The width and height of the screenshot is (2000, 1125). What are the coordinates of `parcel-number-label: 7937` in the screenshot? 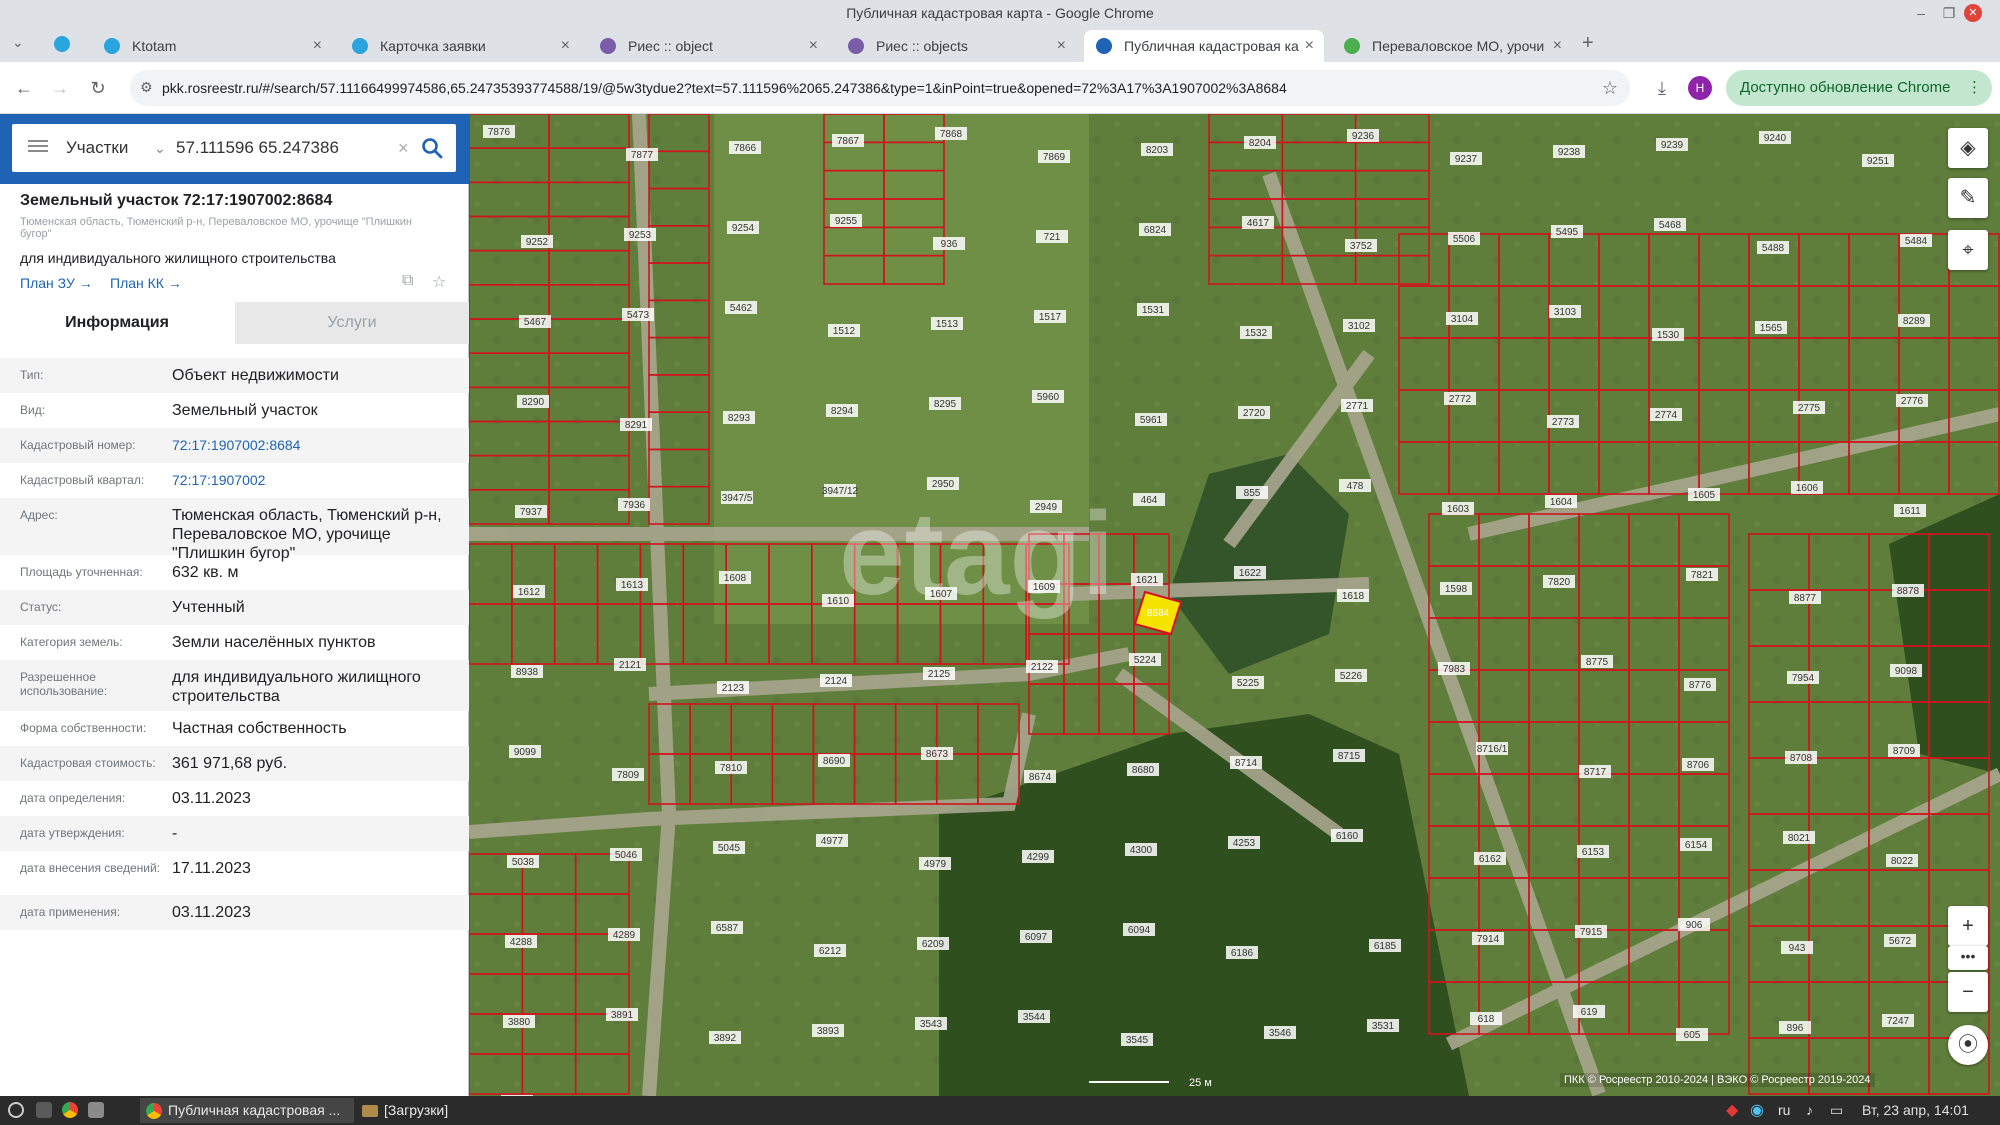 It's located at (531, 512).